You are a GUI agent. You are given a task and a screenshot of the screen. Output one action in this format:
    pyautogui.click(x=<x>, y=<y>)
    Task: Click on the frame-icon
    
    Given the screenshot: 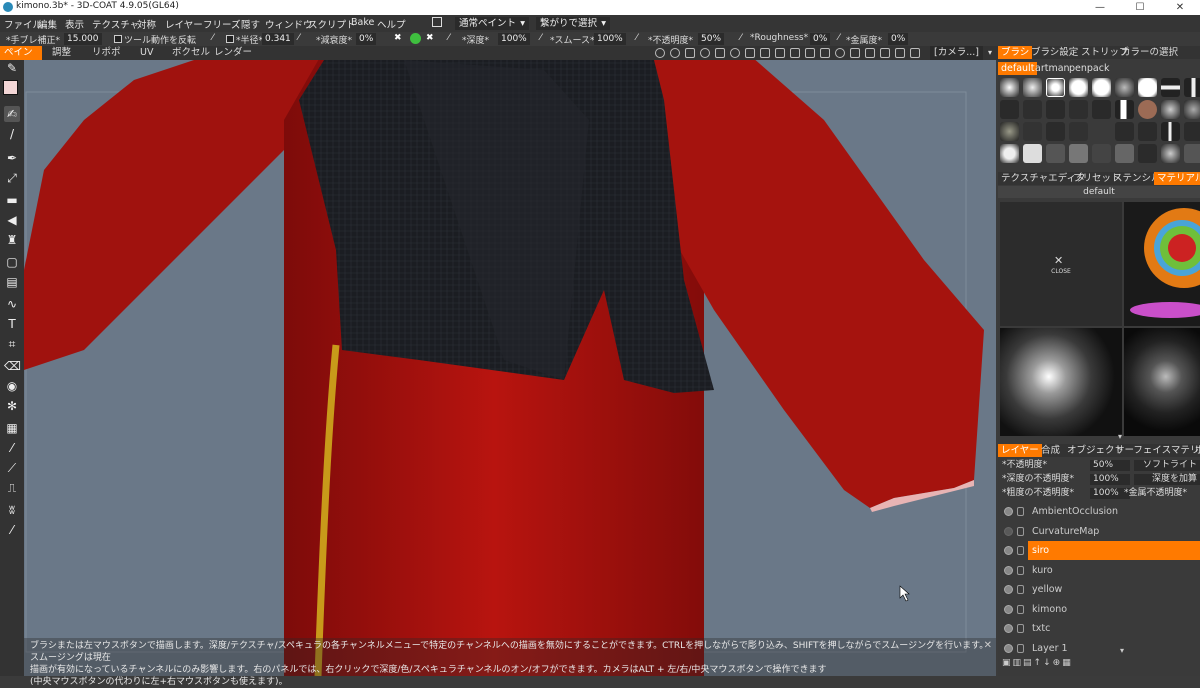 What is the action you would take?
    pyautogui.click(x=915, y=53)
    